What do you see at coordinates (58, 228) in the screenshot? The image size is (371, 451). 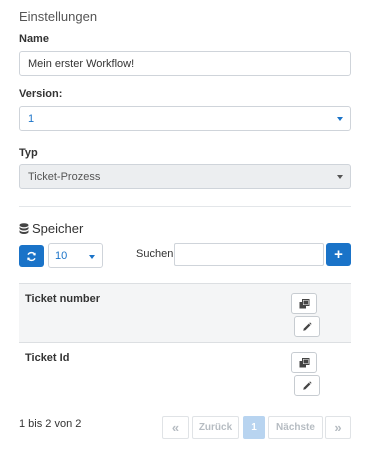 I see `storage-title: Speicher` at bounding box center [58, 228].